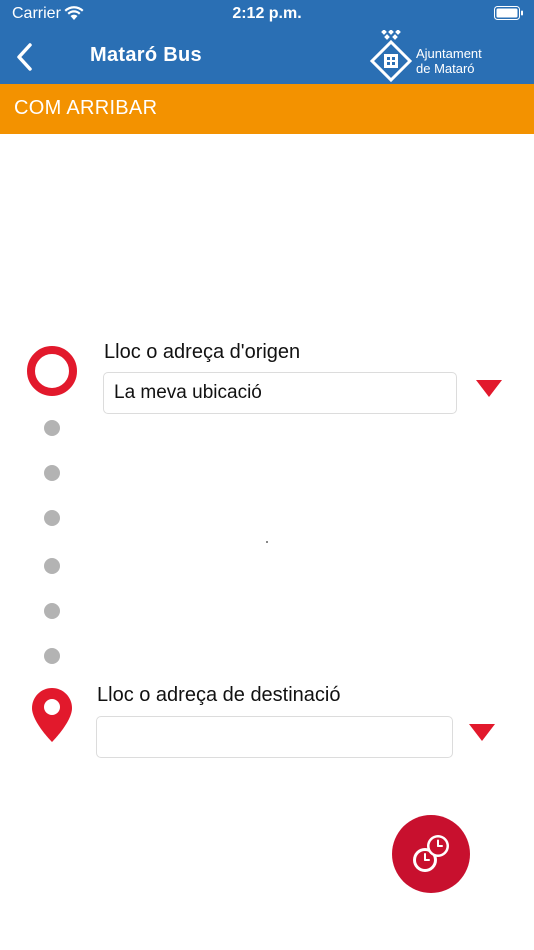  What do you see at coordinates (146, 55) in the screenshot?
I see `app-title: Mataró Bus` at bounding box center [146, 55].